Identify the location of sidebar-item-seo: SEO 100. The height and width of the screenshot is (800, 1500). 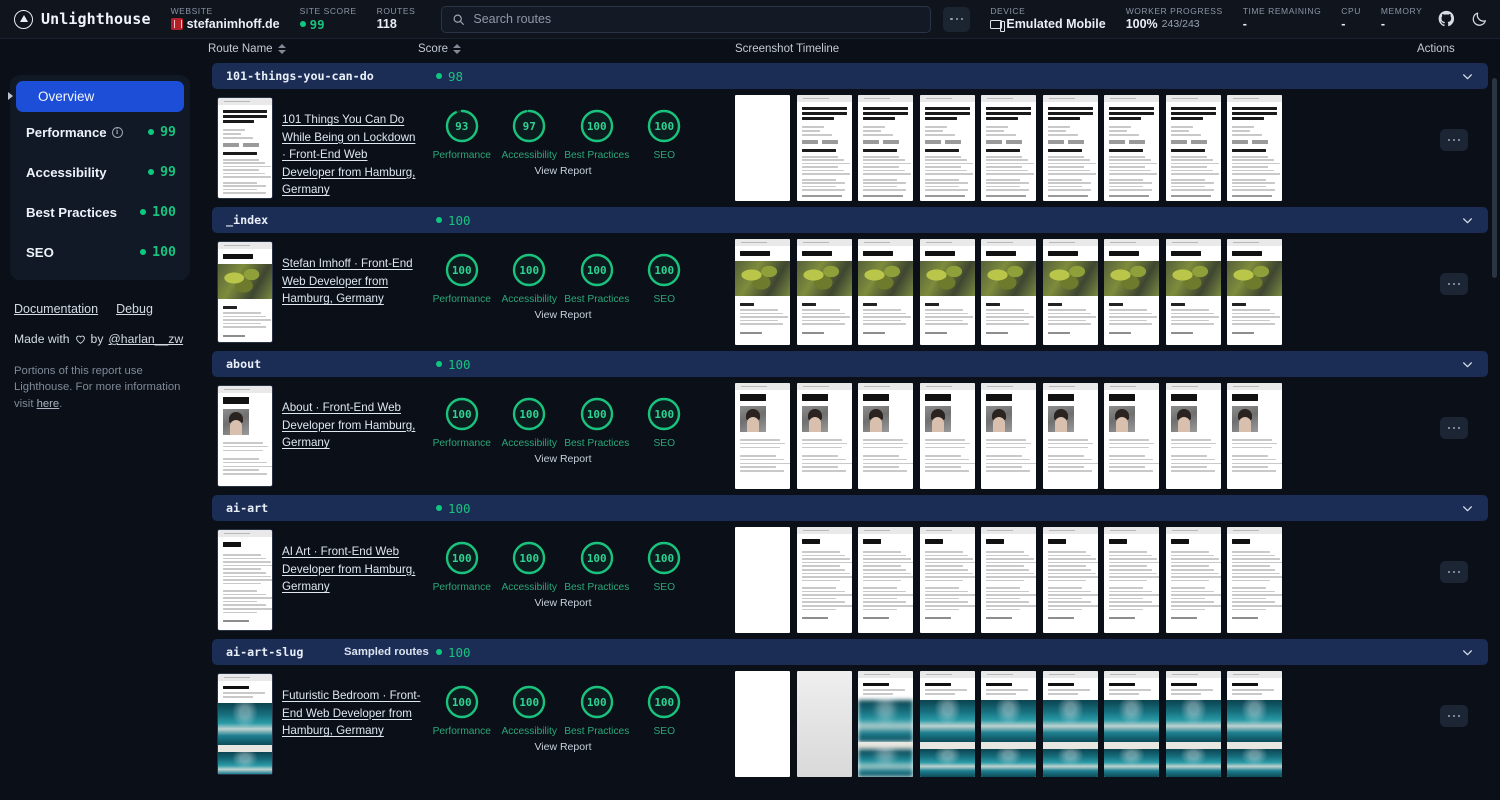
(100, 252).